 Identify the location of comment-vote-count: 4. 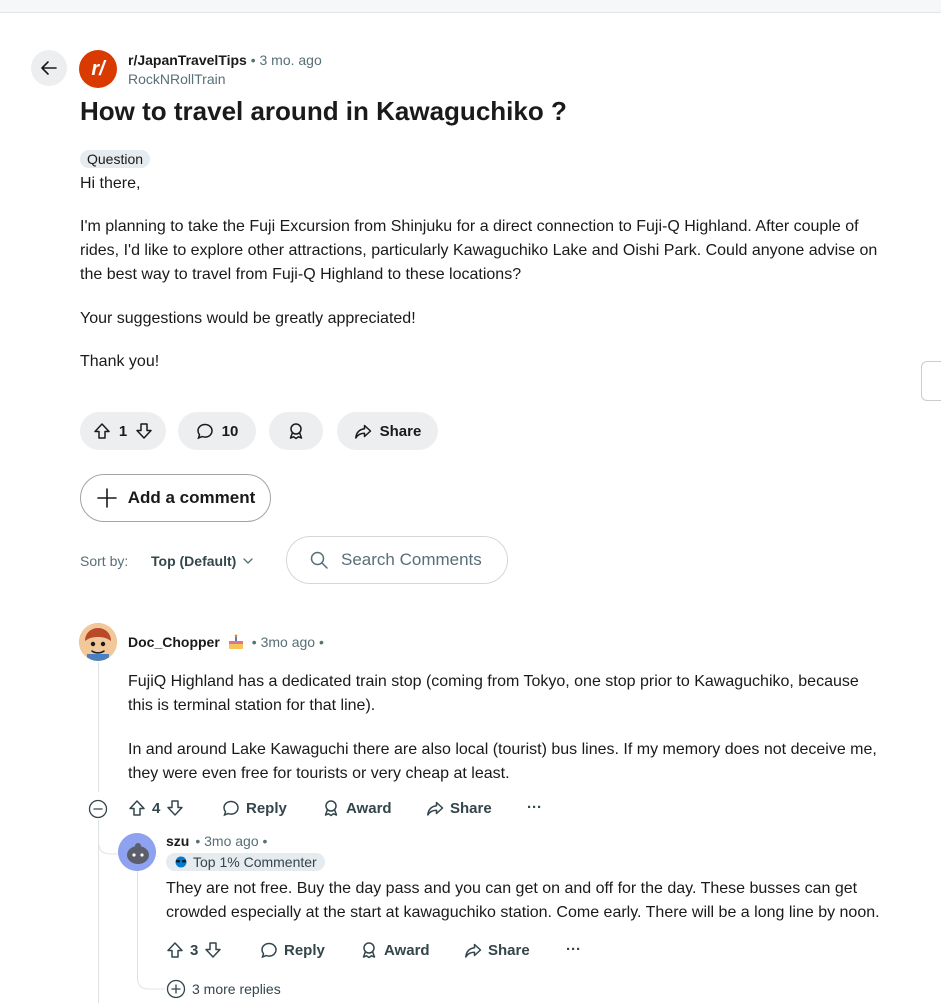
(156, 808).